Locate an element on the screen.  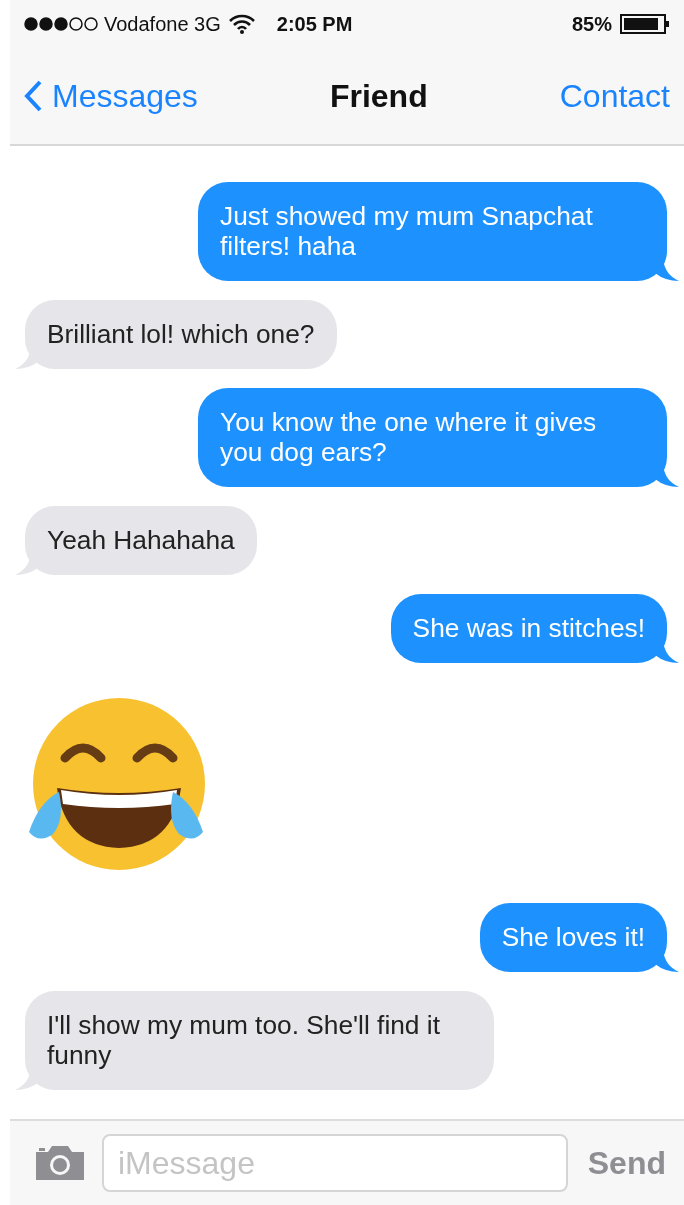
camera-icon is located at coordinates (60, 1163).